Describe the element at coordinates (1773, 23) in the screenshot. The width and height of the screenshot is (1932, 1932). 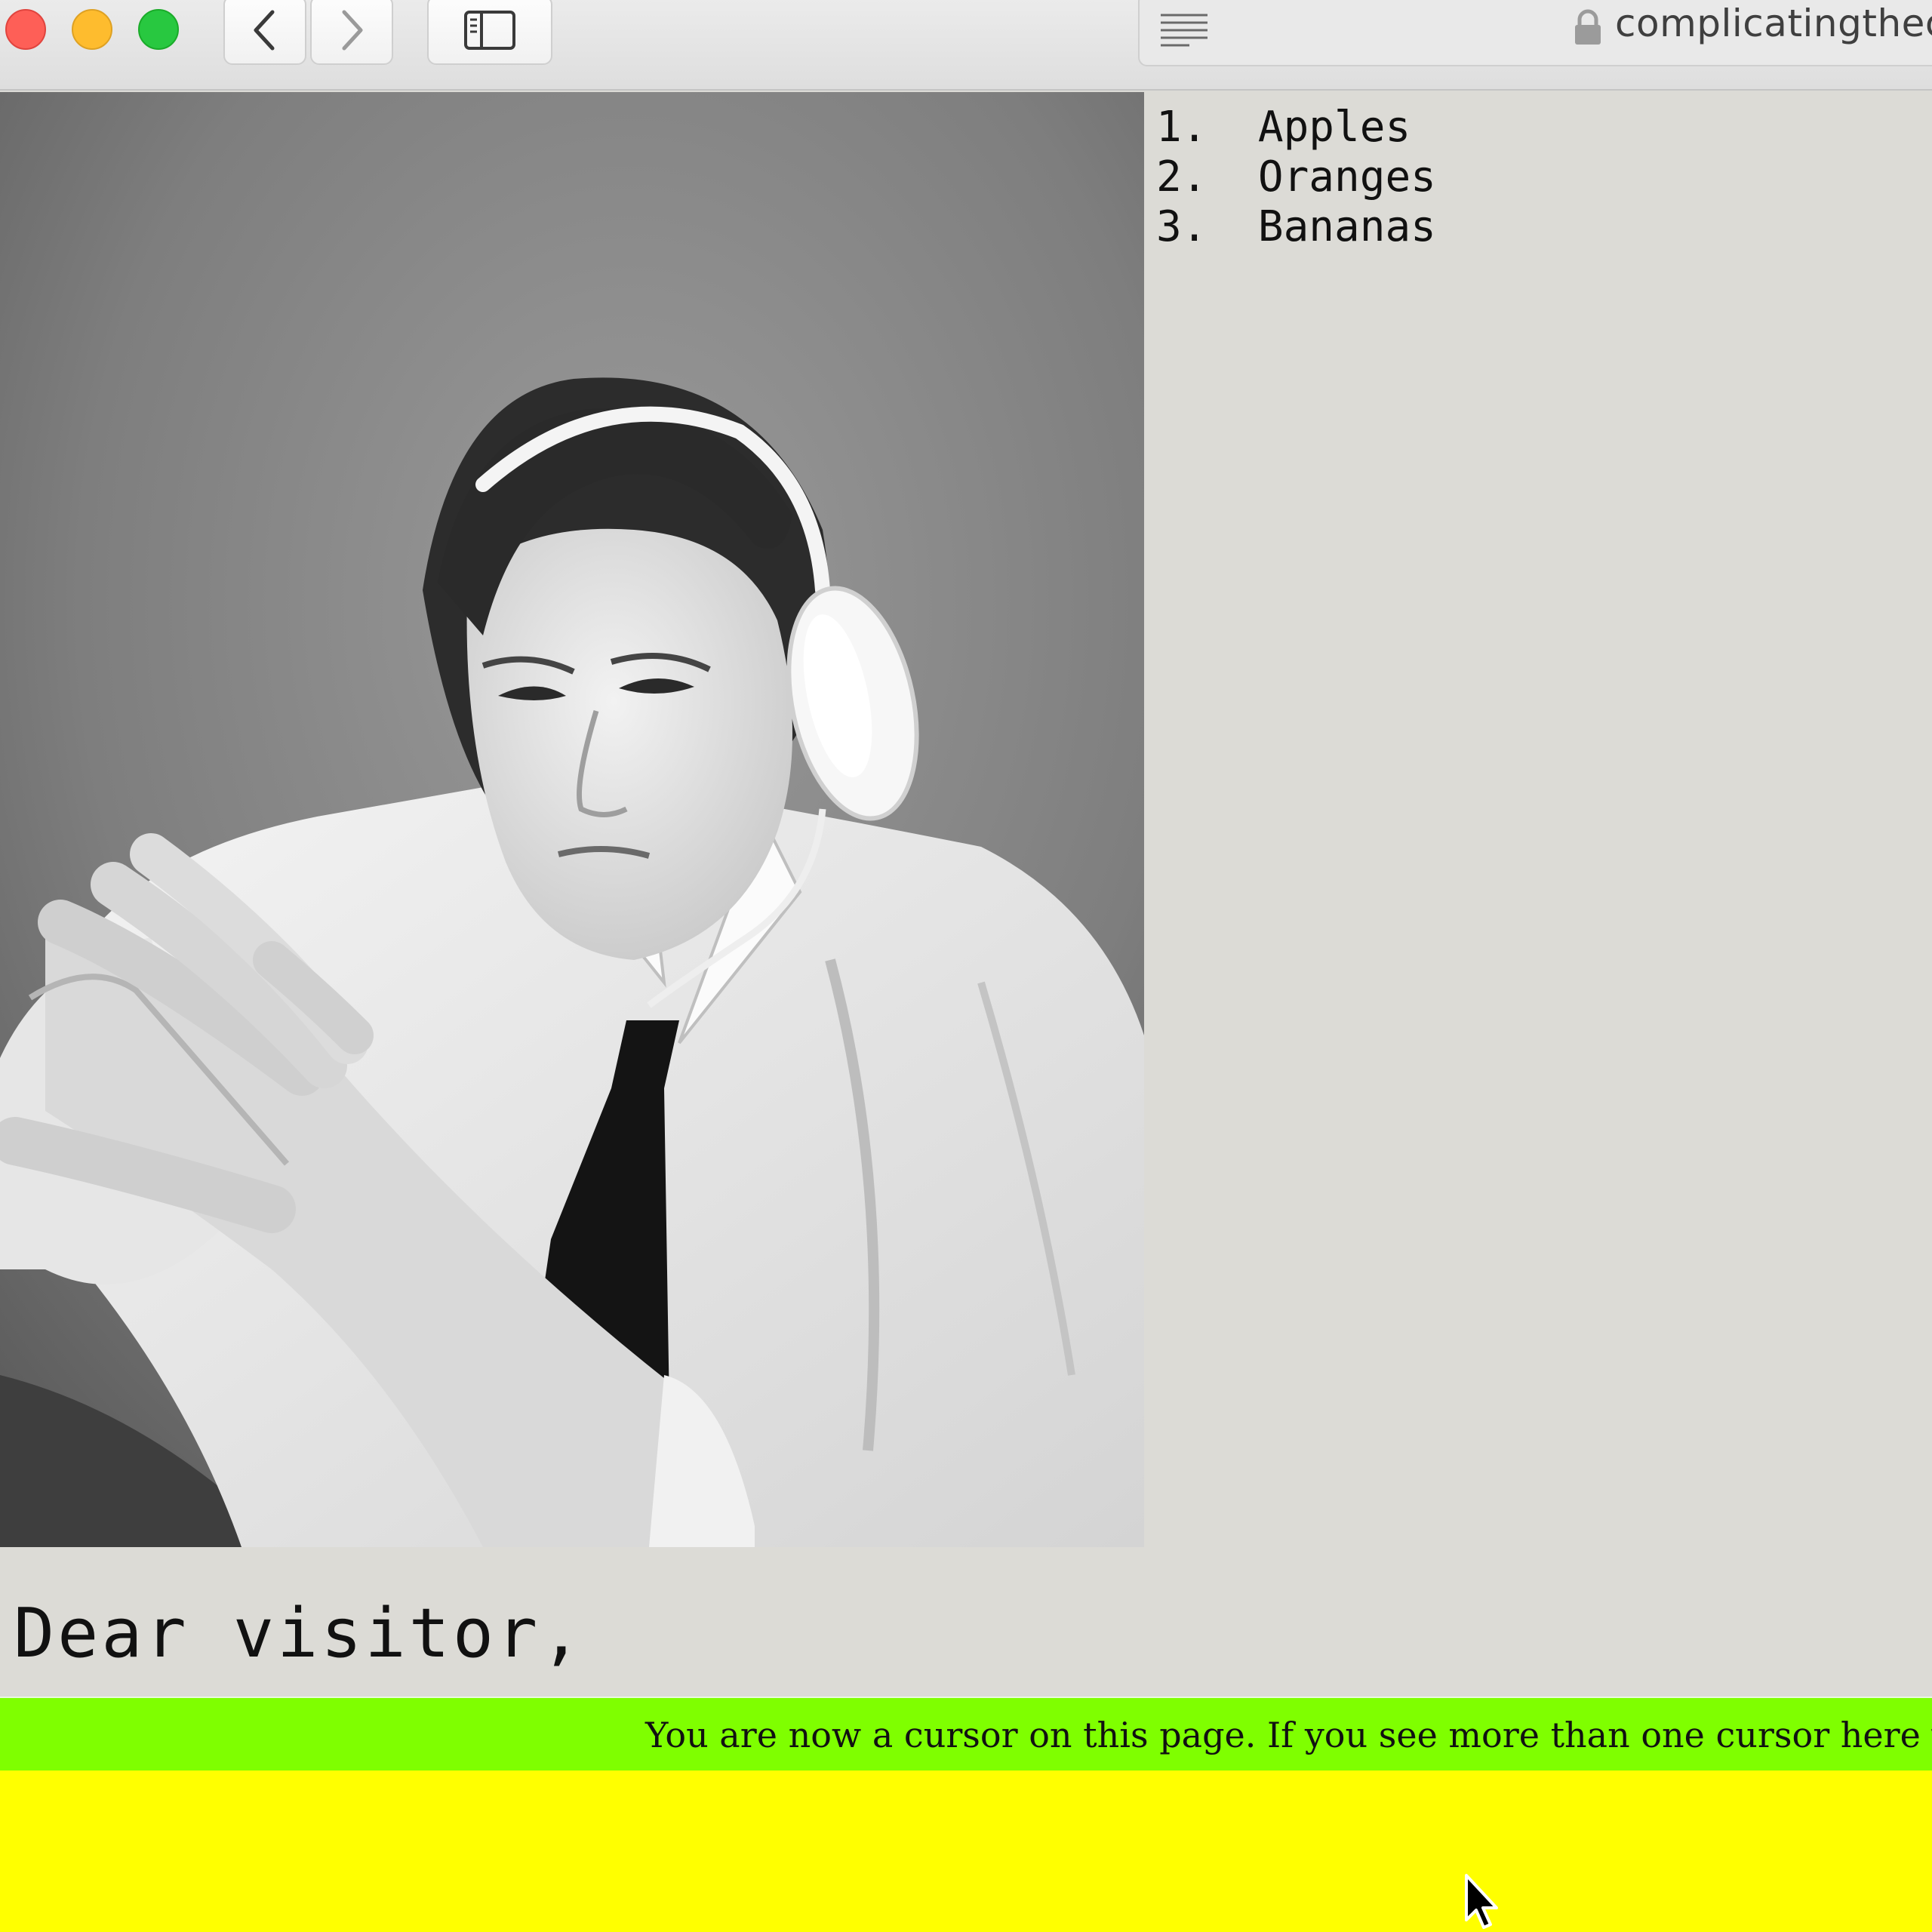
I see `url-text: complicatingthec` at that location.